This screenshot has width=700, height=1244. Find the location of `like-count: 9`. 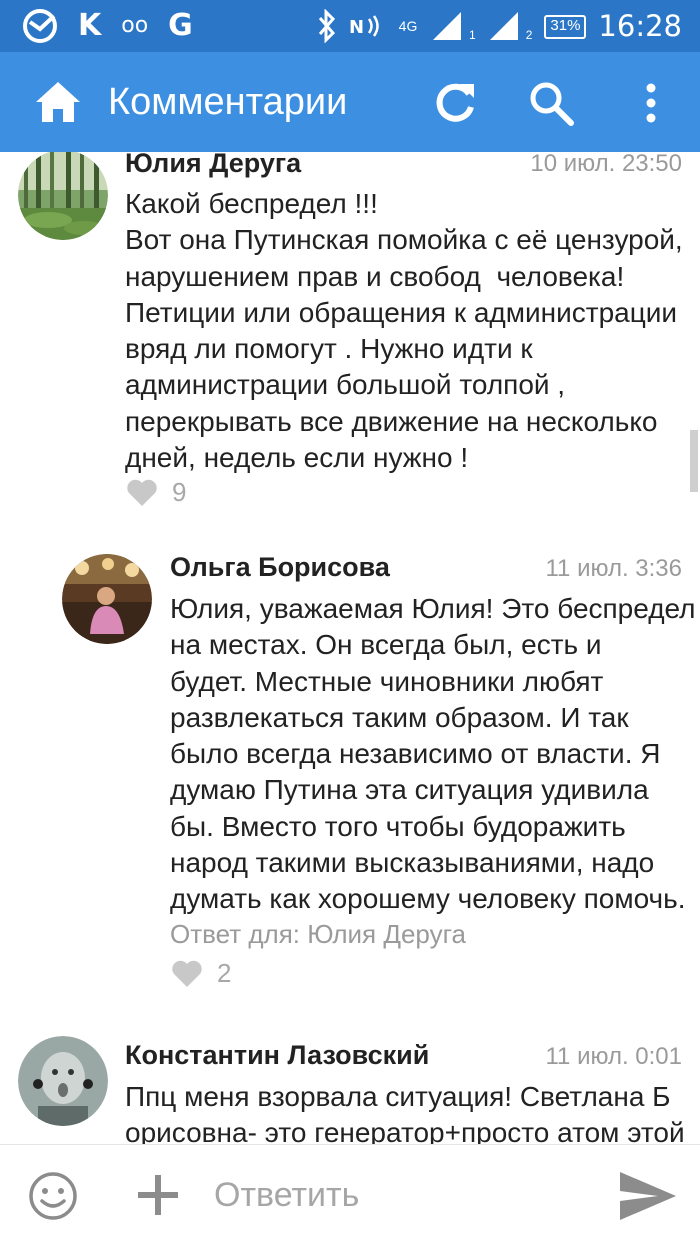

like-count: 9 is located at coordinates (179, 492).